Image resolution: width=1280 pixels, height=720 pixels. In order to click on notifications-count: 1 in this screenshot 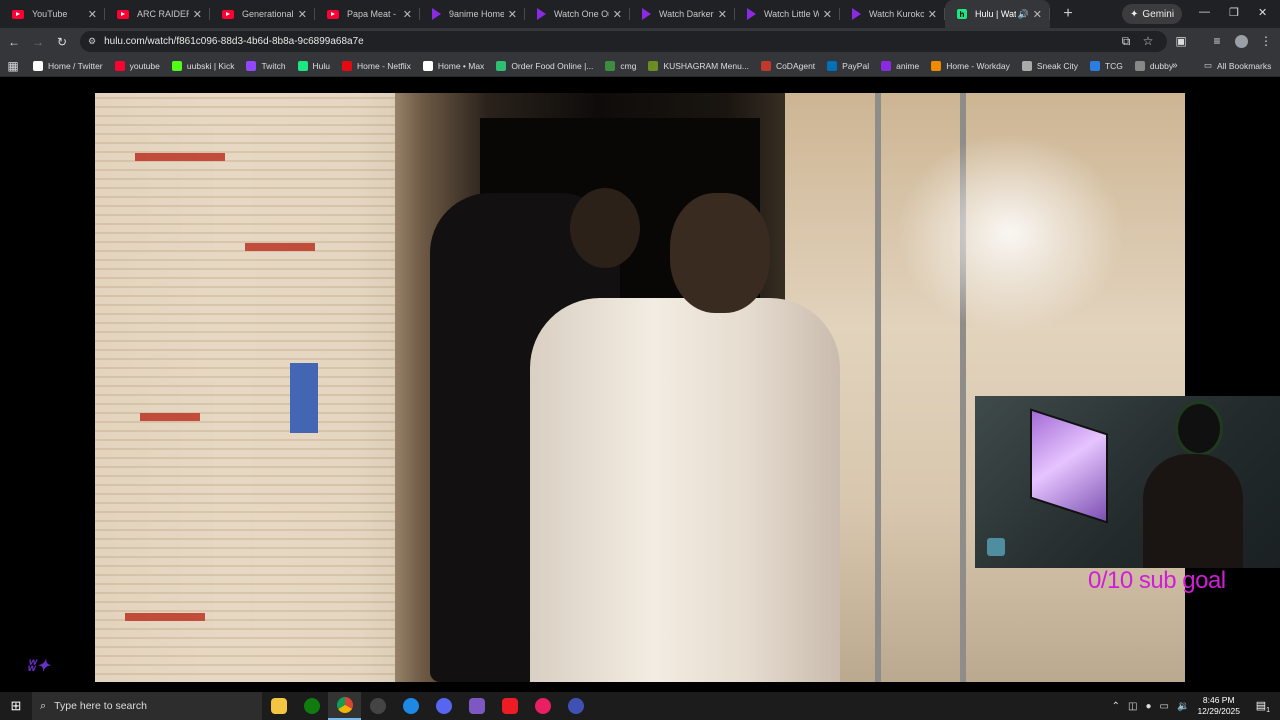, I will do `click(1268, 711)`.